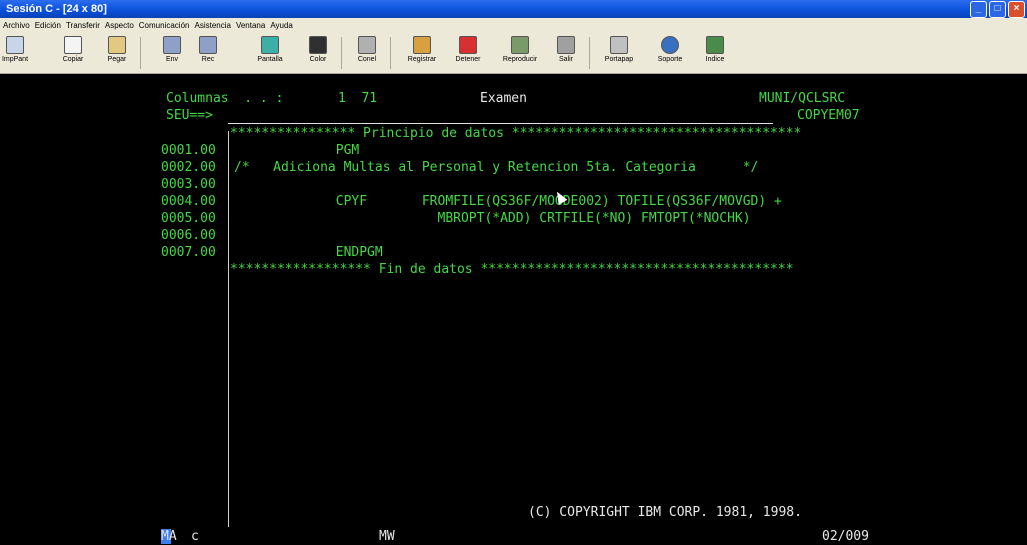 This screenshot has height=545, width=1027. Describe the element at coordinates (670, 59) in the screenshot. I see `toolbar-label: Soporte` at that location.